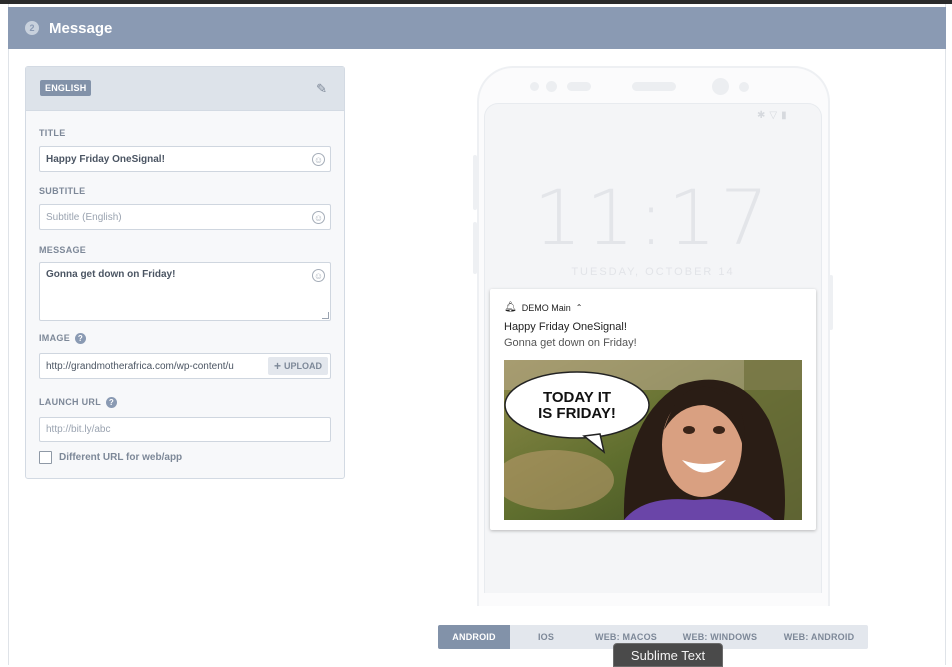 The height and width of the screenshot is (667, 952). Describe the element at coordinates (55, 338) in the screenshot. I see `image-label: IMAGE` at that location.